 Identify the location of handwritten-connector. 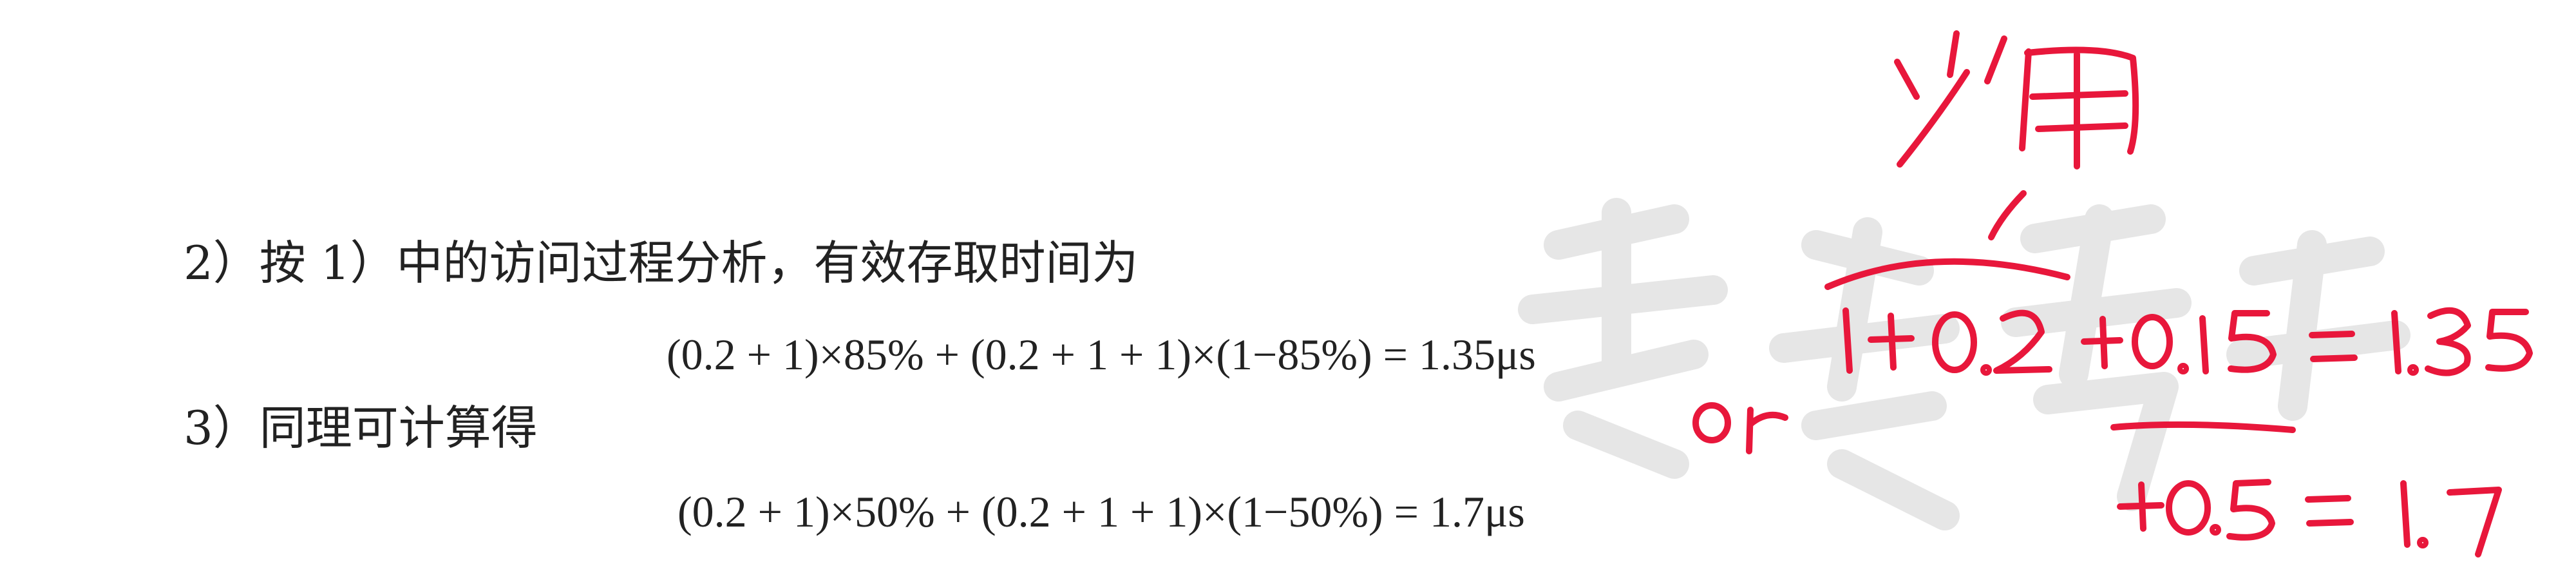
(1740, 428).